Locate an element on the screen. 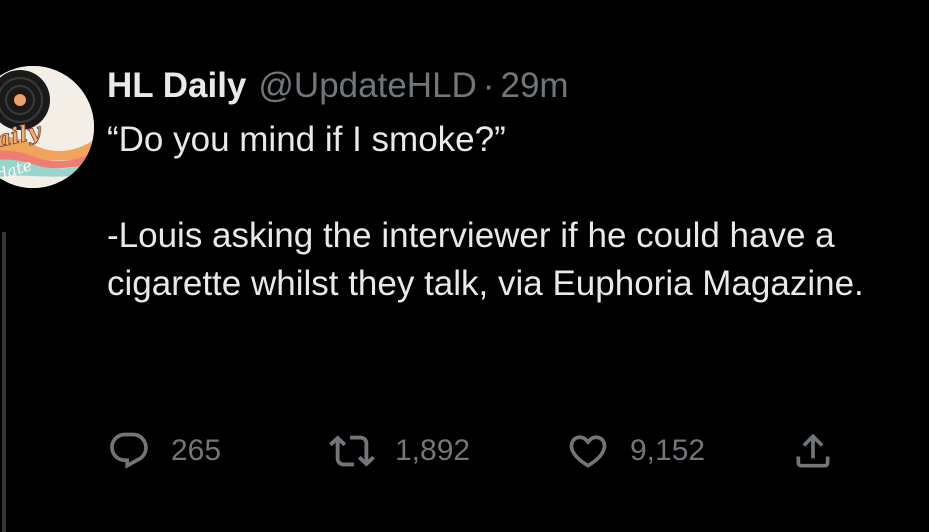  tweet-header: HL Daily @UpdateHLD · 29m is located at coordinates (512, 86).